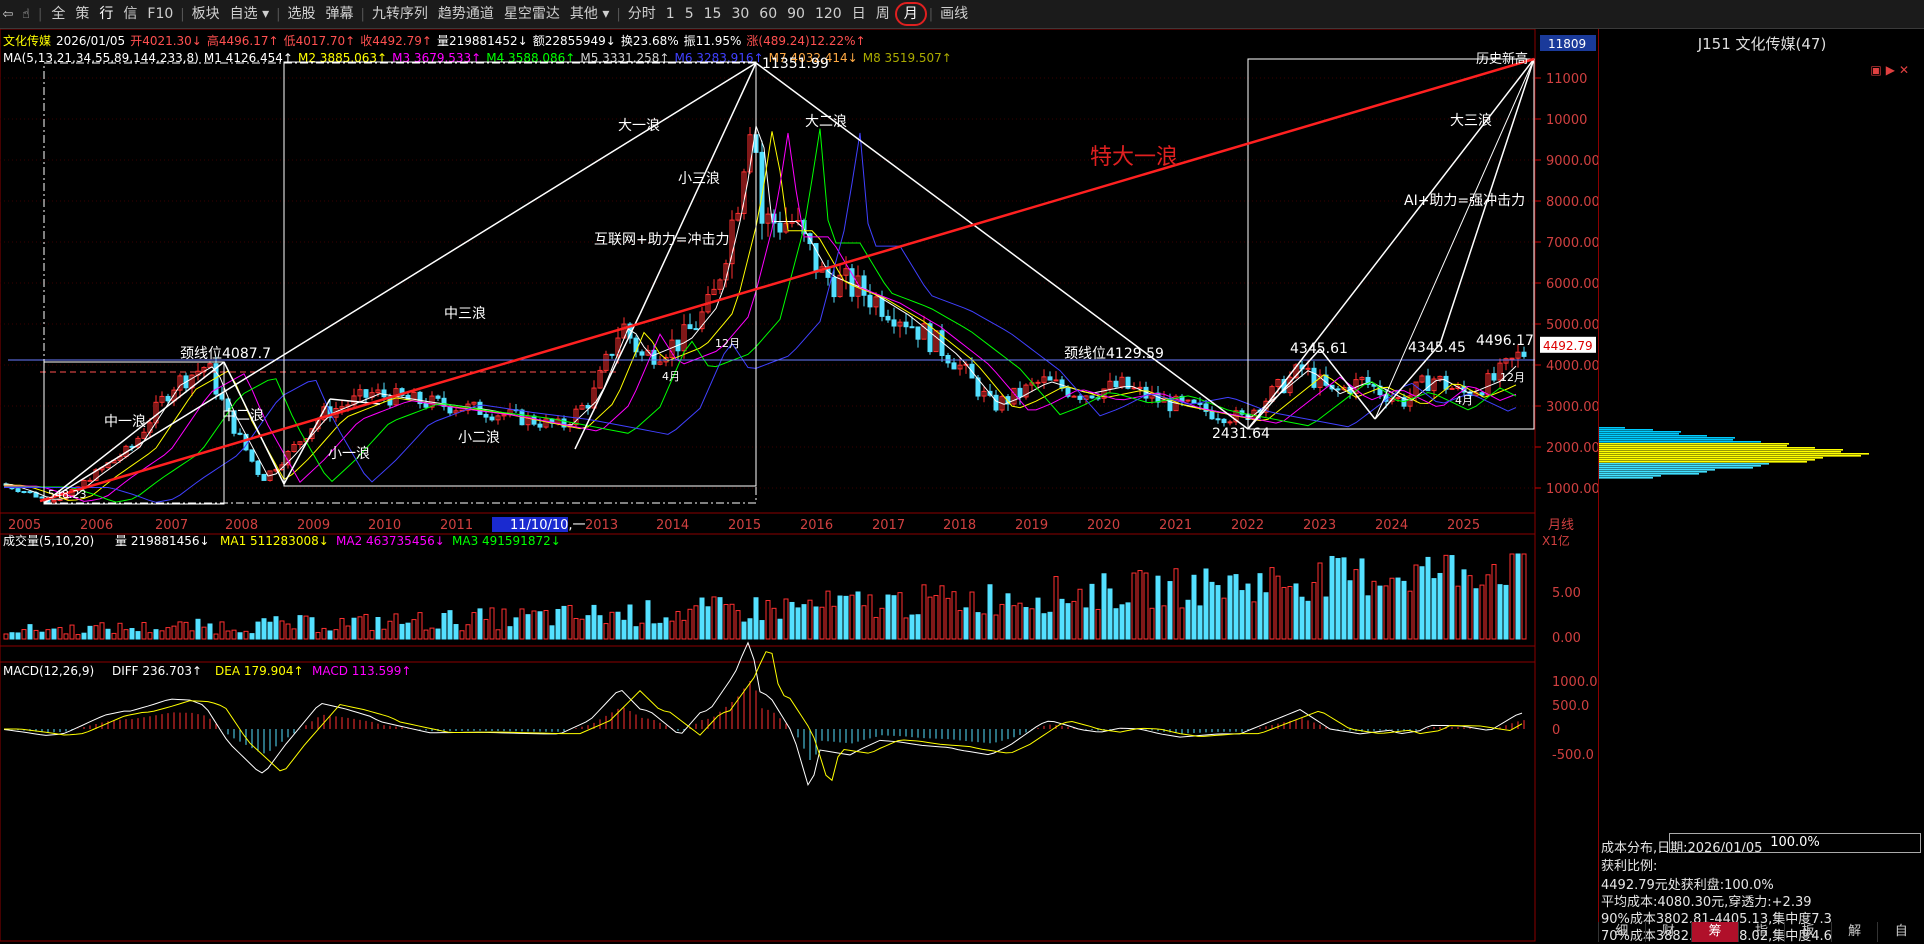  Describe the element at coordinates (713, 14) in the screenshot. I see `toolbar-item-16: 15` at that location.